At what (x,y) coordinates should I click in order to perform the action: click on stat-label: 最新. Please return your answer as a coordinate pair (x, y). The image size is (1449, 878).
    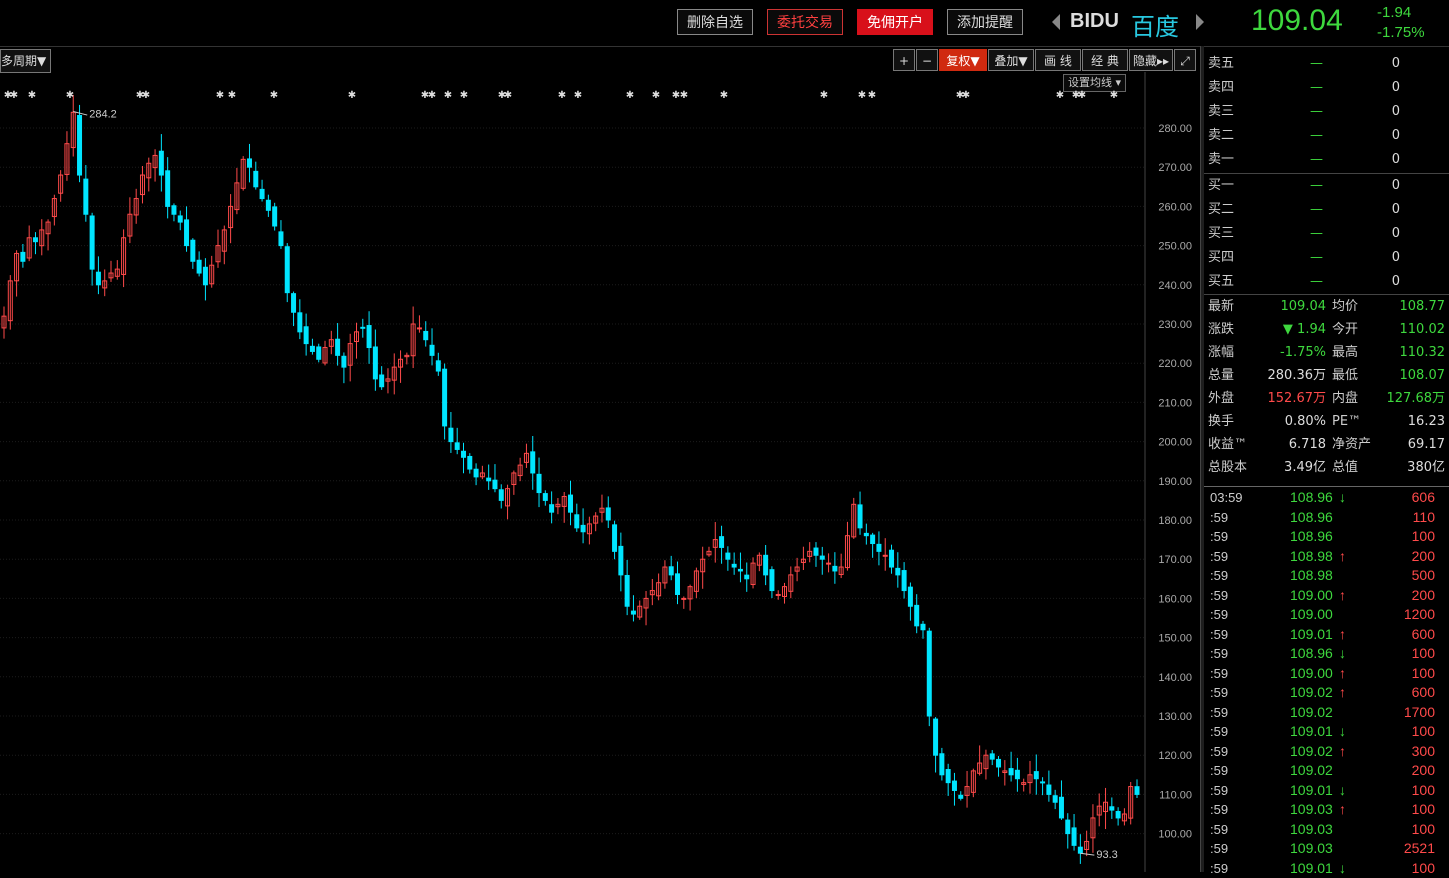
    Looking at the image, I should click on (1221, 306).